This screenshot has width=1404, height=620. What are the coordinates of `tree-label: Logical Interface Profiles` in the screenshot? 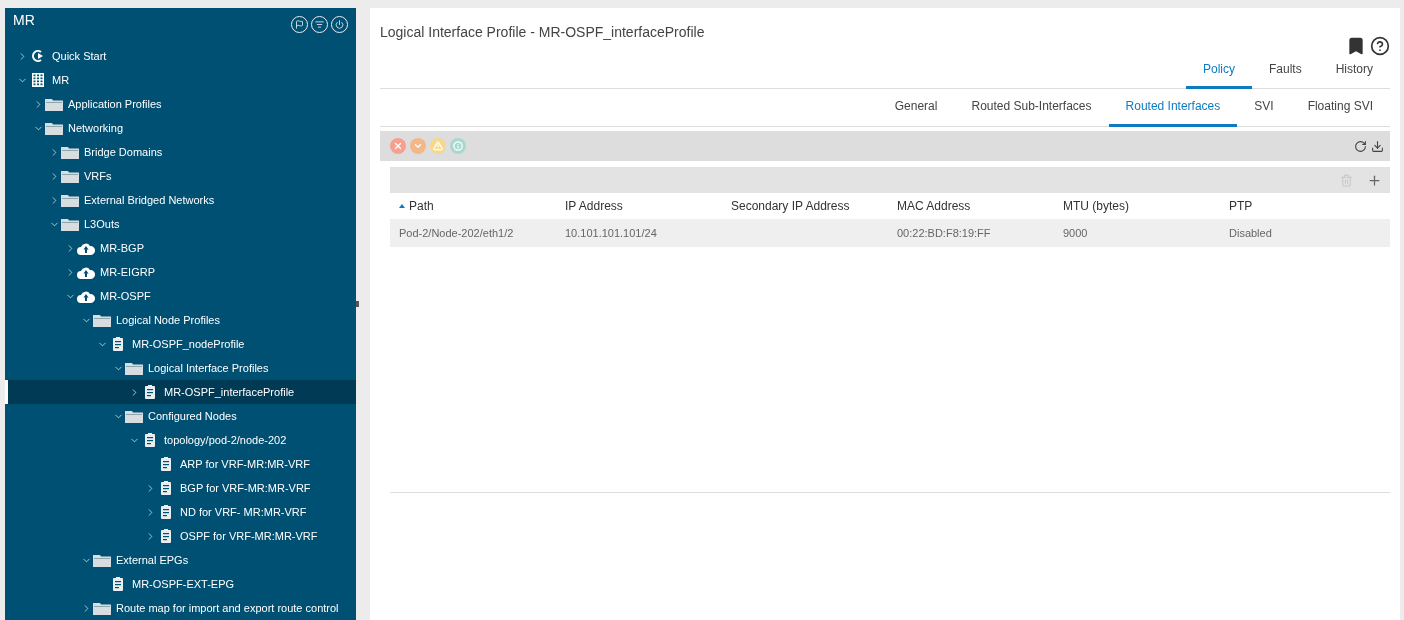 It's located at (208, 368).